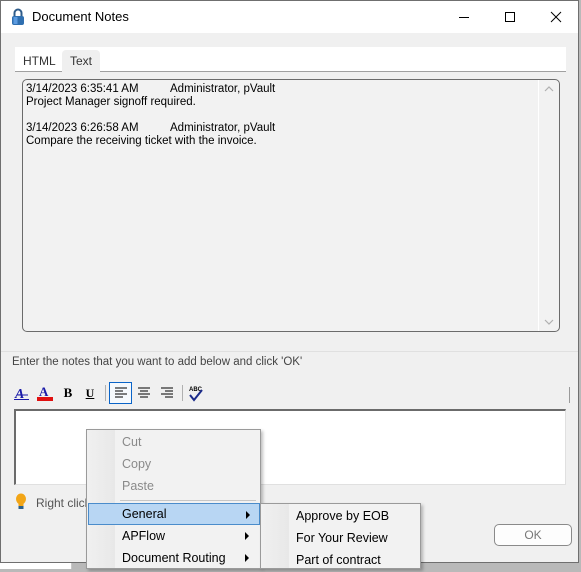 Image resolution: width=581 pixels, height=572 pixels. What do you see at coordinates (144, 514) in the screenshot?
I see `menu-item-label: General` at bounding box center [144, 514].